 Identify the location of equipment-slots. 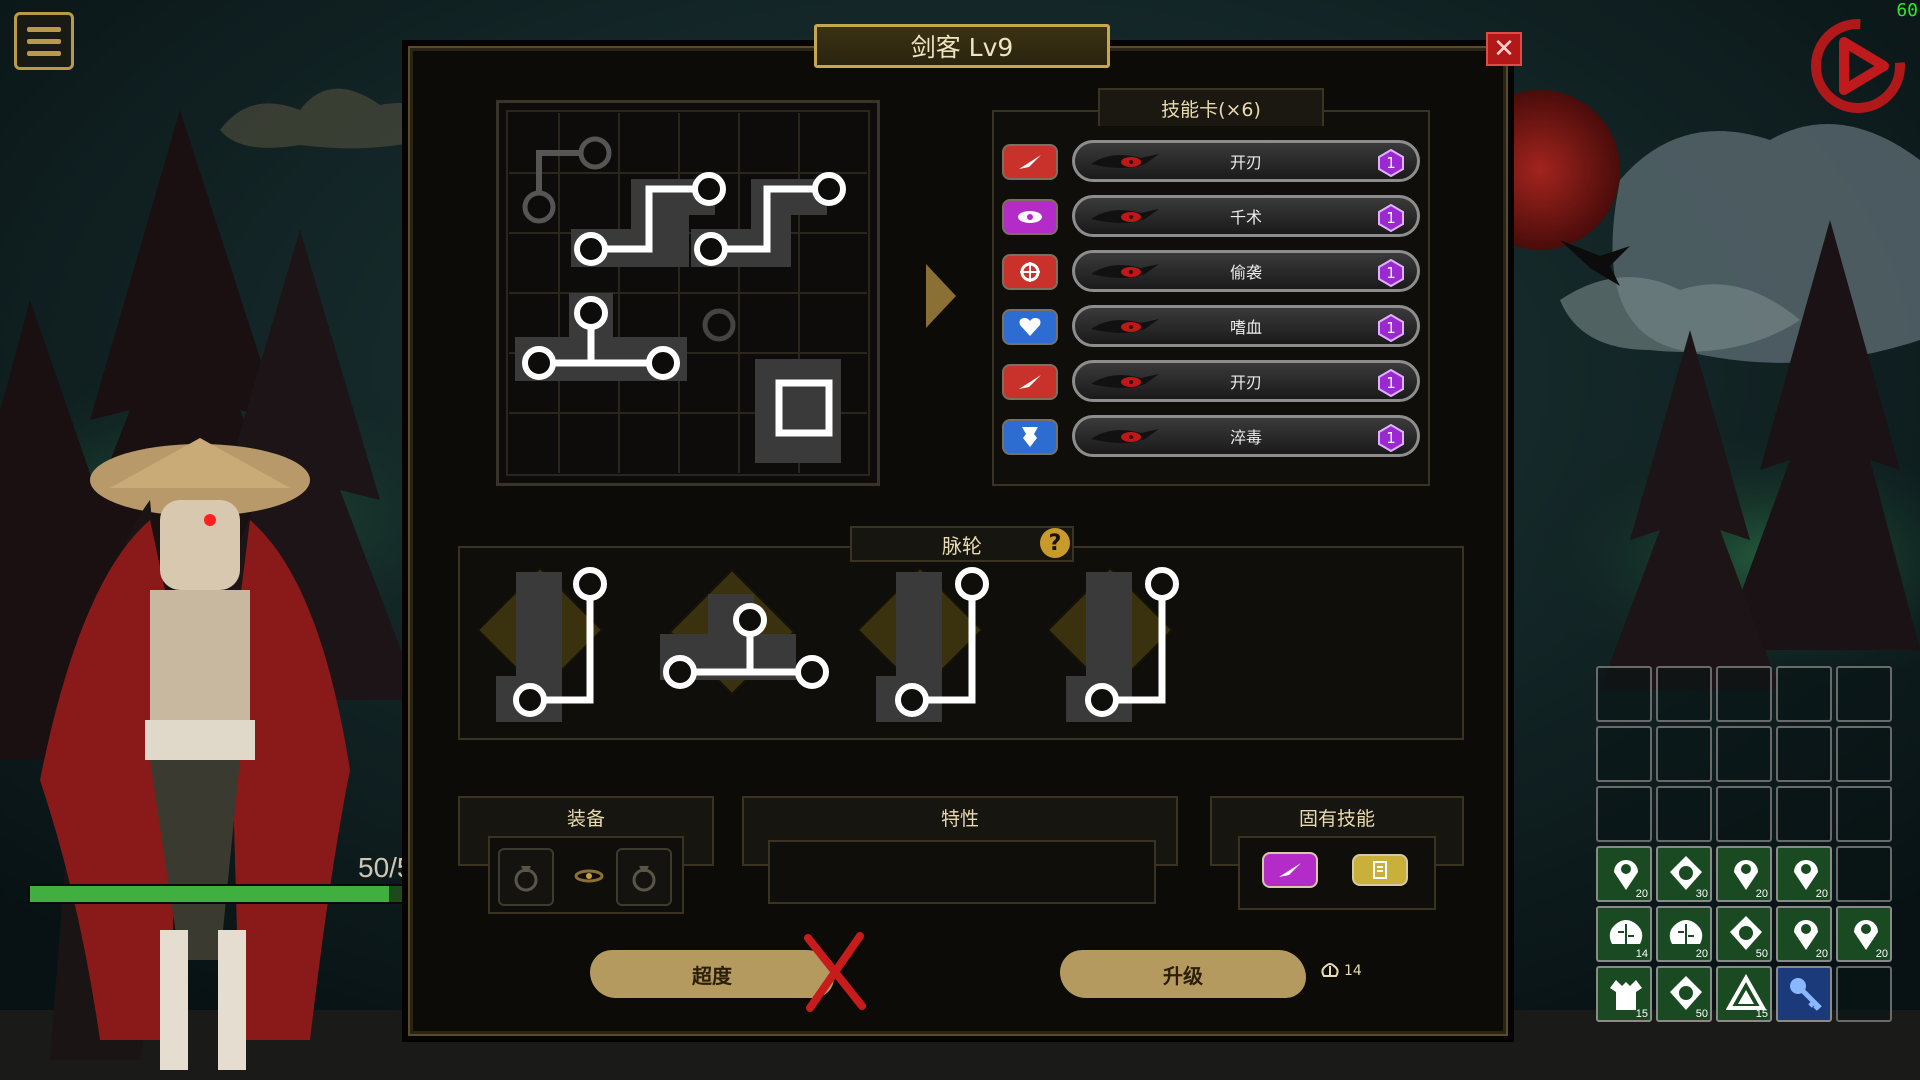
(586, 875).